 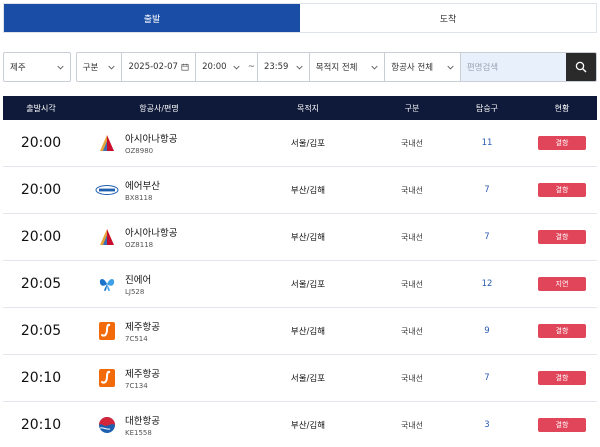 What do you see at coordinates (99, 67) in the screenshot?
I see `category-select: 구분` at bounding box center [99, 67].